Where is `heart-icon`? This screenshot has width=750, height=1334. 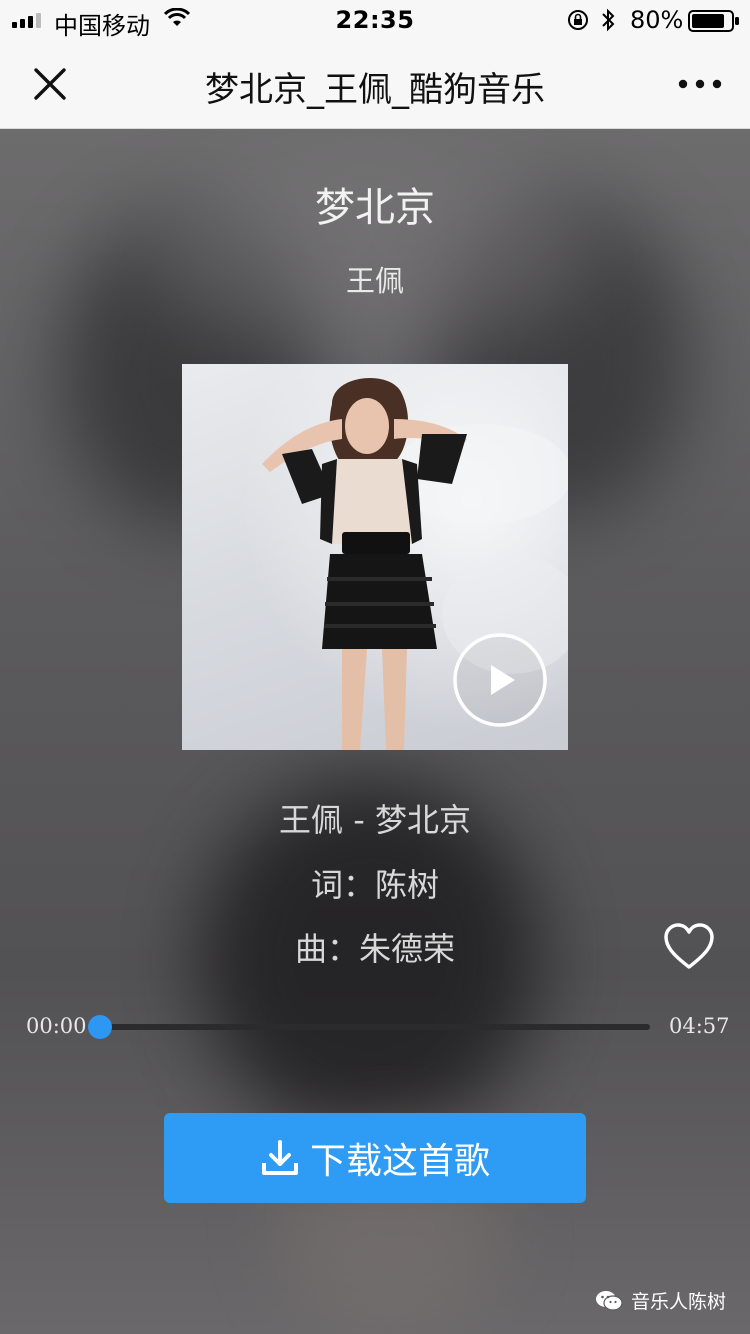
heart-icon is located at coordinates (689, 947).